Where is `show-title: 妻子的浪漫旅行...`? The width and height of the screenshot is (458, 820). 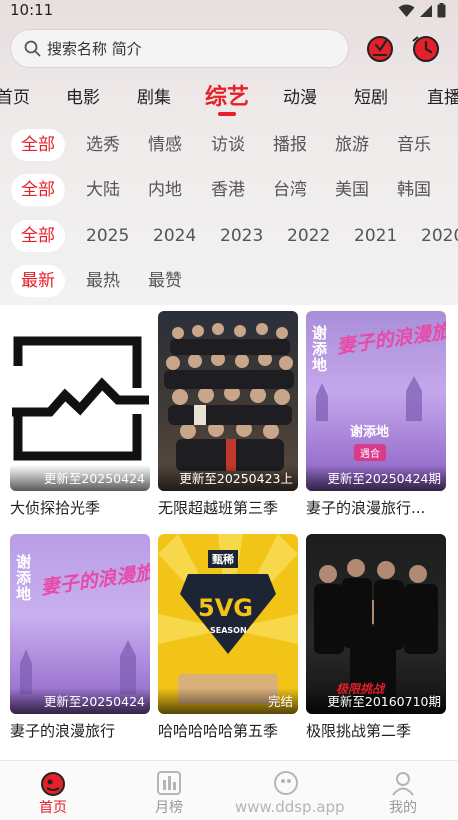
show-title: 妻子的浪漫旅行... is located at coordinates (366, 508).